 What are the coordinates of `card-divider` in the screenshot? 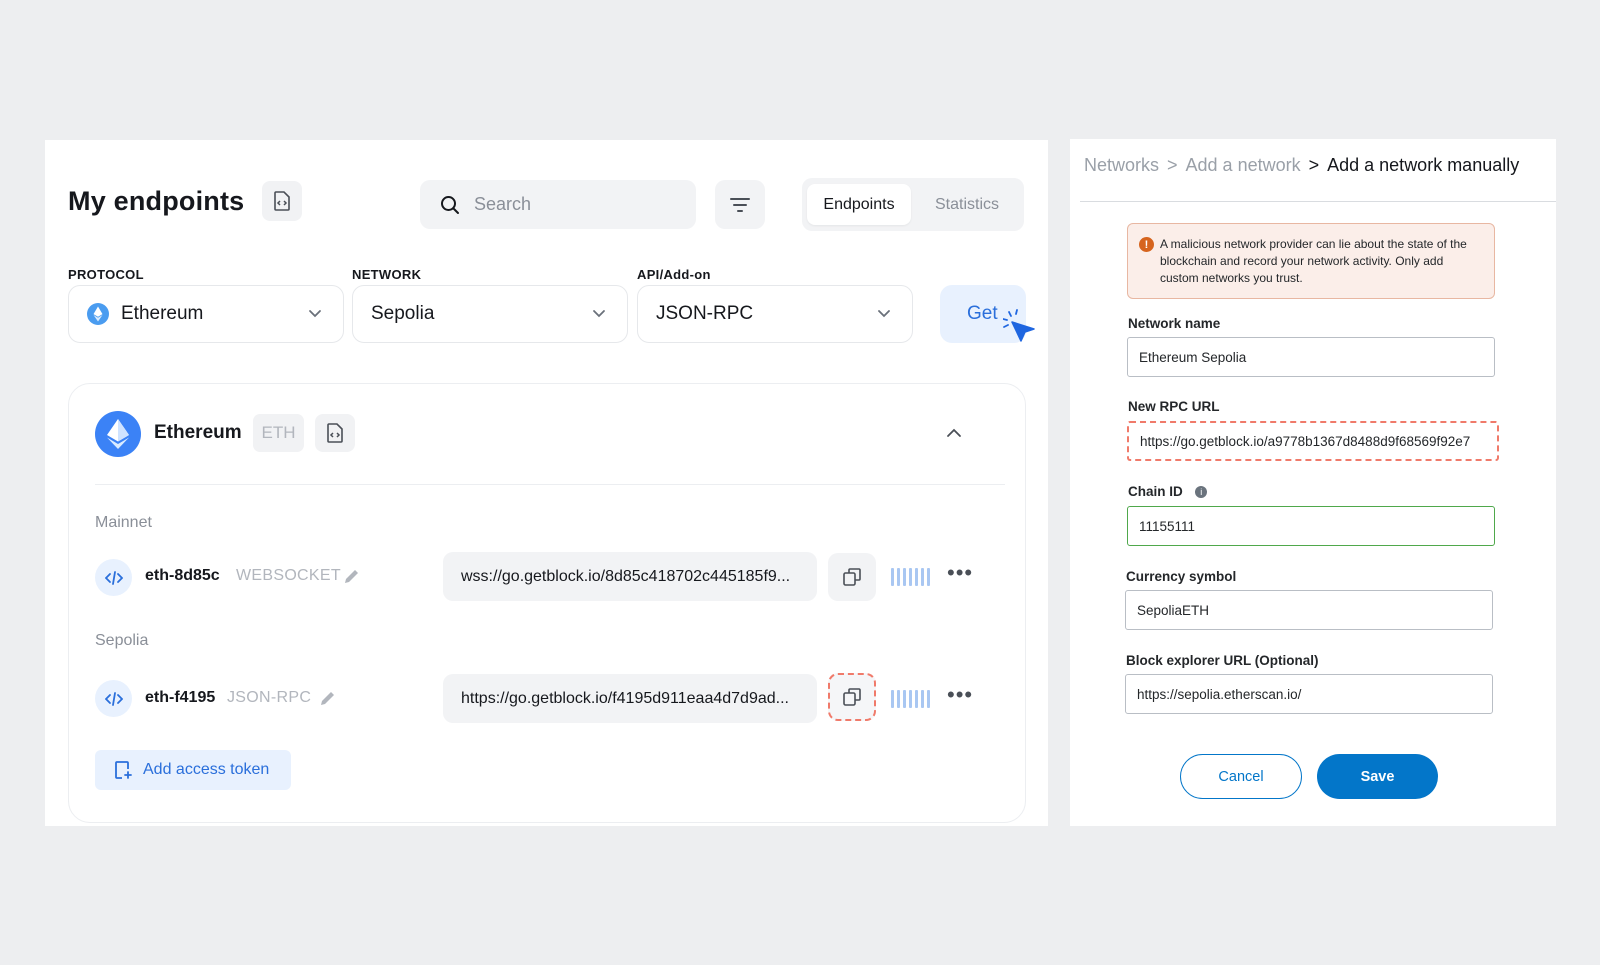 It's located at (550, 484).